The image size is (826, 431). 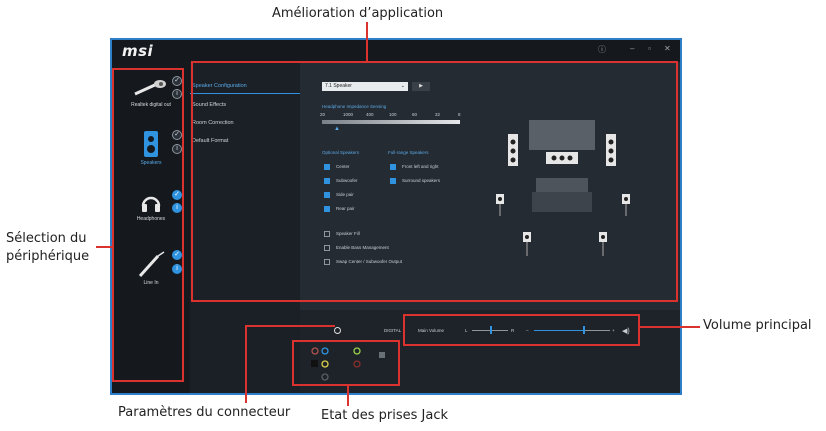 I want to click on maximize-icon: ▫, so click(x=649, y=48).